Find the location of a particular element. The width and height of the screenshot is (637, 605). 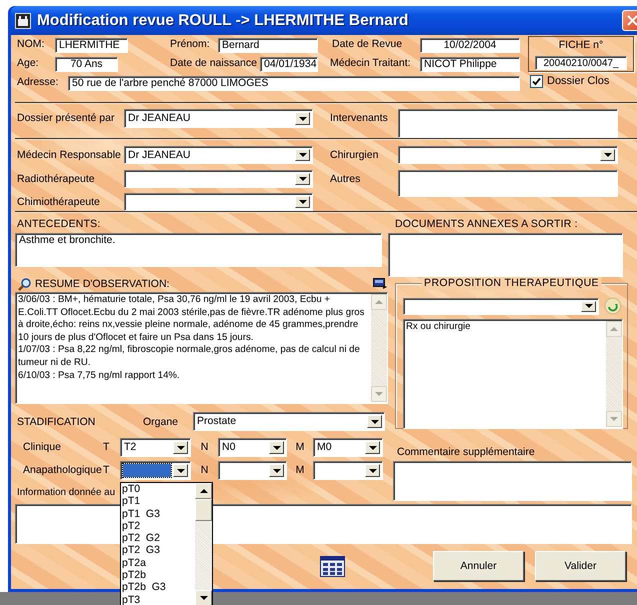

dropdown-option: pT3 is located at coordinates (158, 599).